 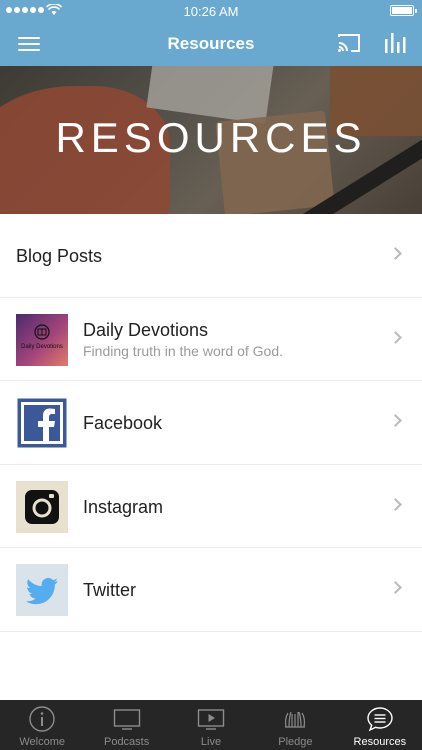 I want to click on status-time: 10:26 AM, so click(x=211, y=11).